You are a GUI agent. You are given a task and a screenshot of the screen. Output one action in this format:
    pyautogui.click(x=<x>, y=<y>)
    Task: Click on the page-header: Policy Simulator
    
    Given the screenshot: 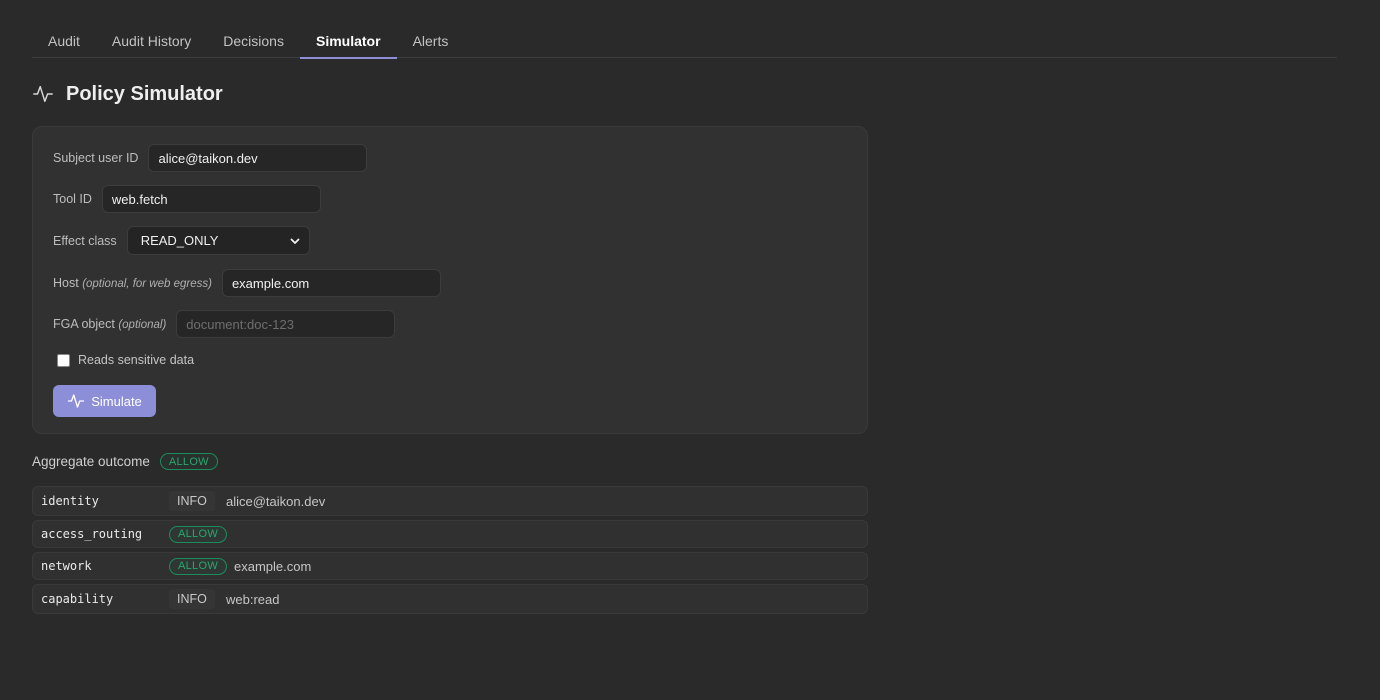 What is the action you would take?
    pyautogui.click(x=127, y=94)
    